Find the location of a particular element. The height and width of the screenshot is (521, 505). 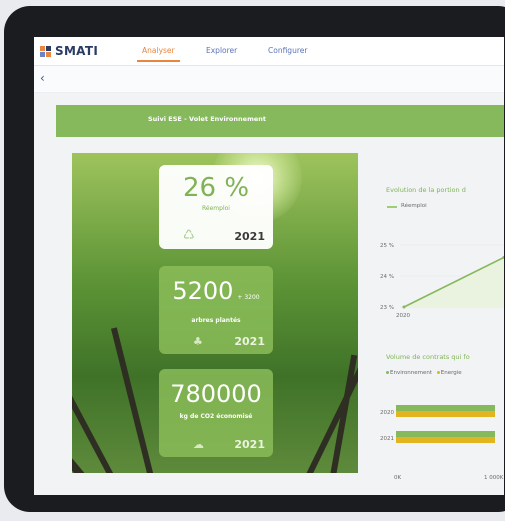

logo-text: SMATI is located at coordinates (77, 51).